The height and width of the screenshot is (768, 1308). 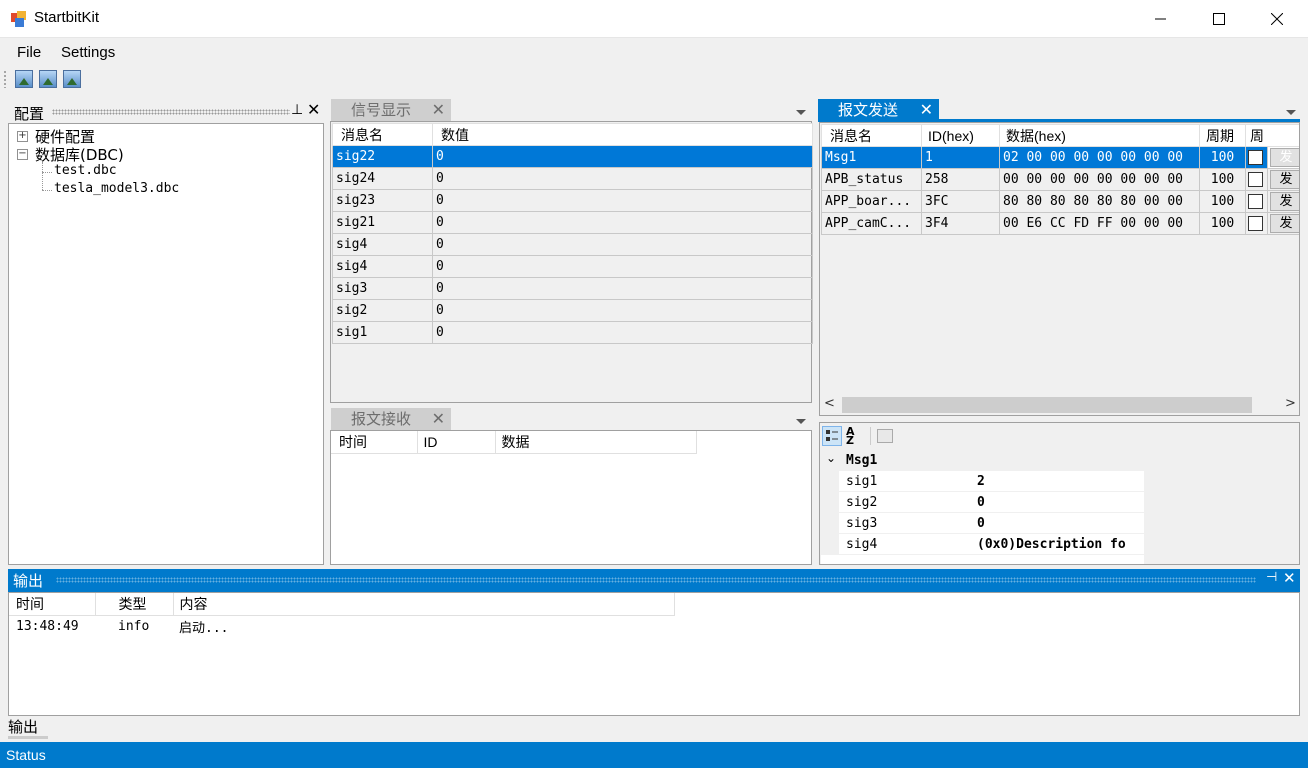 What do you see at coordinates (1271, 577) in the screenshot?
I see `pin-icon: ⊣` at bounding box center [1271, 577].